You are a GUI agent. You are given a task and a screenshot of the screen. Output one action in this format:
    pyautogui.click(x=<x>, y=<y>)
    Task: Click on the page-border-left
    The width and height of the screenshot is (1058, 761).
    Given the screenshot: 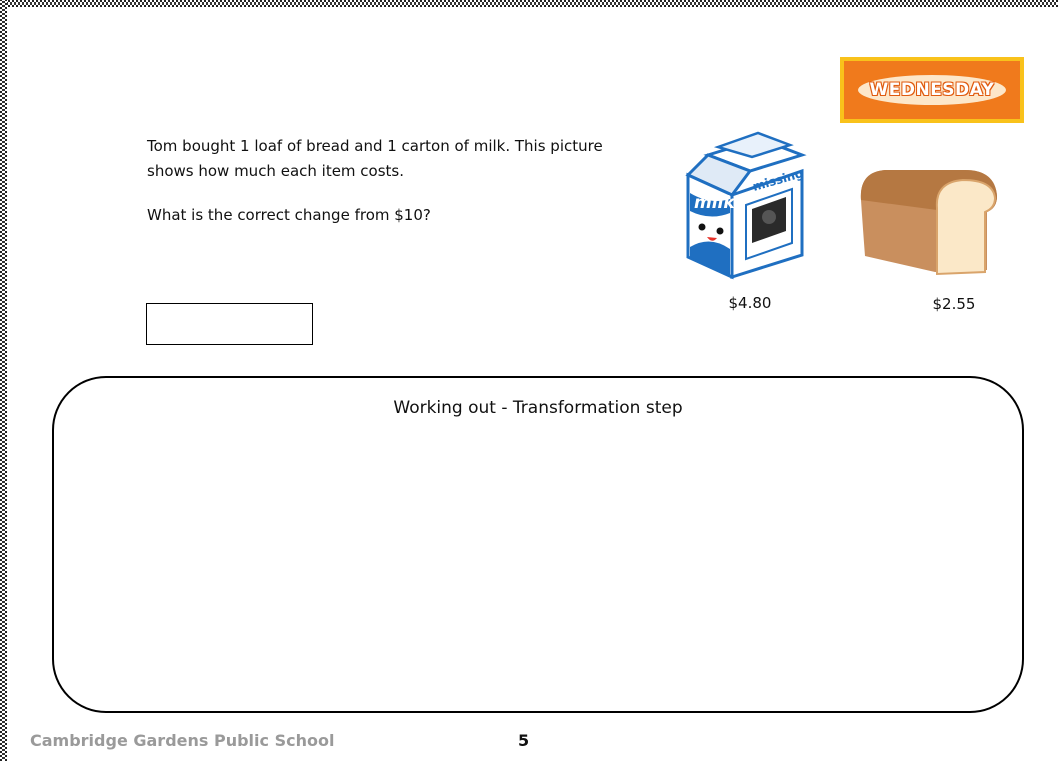 What is the action you would take?
    pyautogui.click(x=3, y=380)
    